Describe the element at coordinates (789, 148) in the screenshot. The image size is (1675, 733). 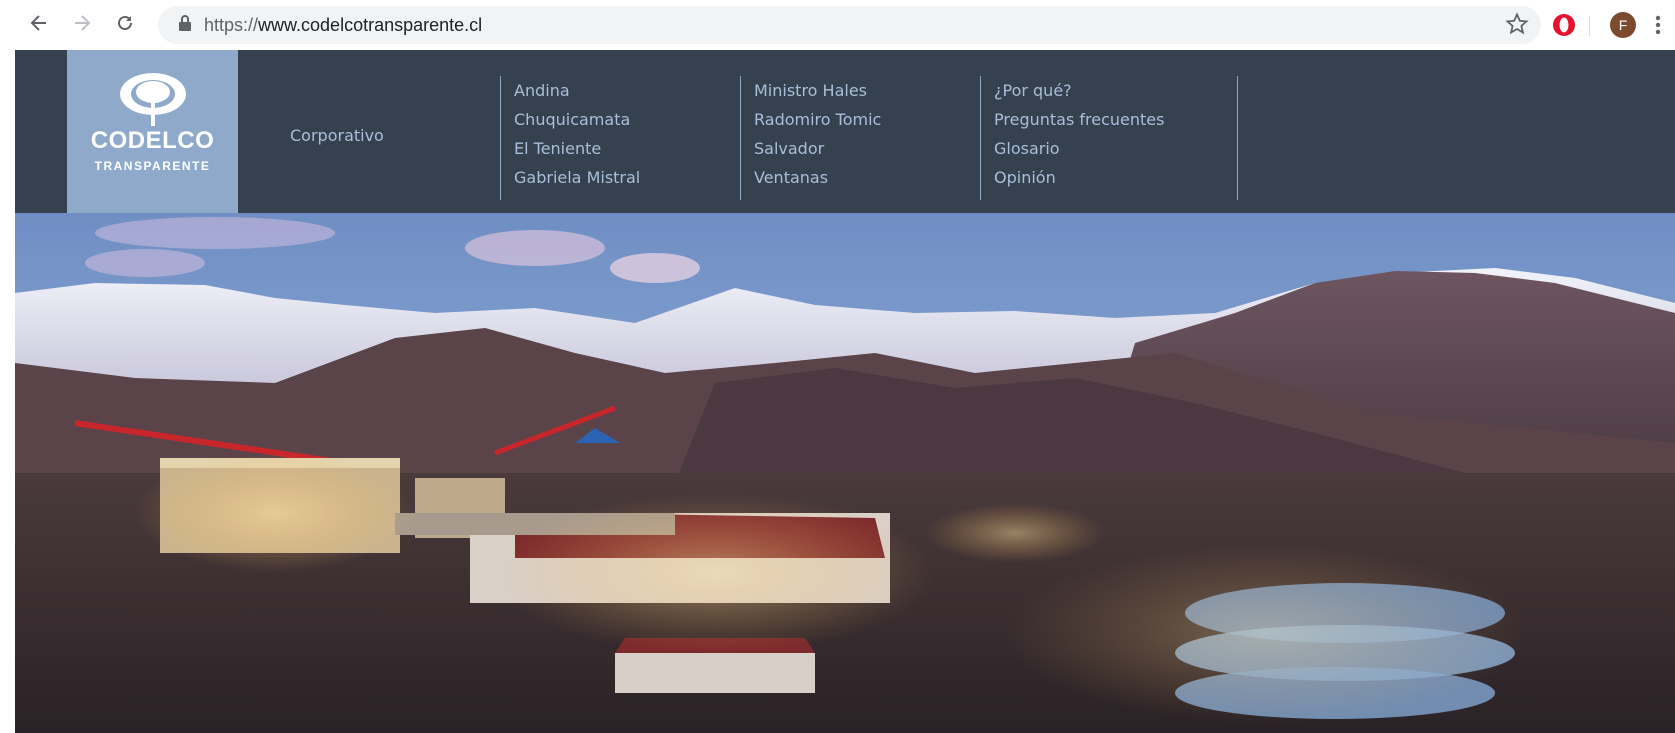
I see `nav-salvador: Salvador` at that location.